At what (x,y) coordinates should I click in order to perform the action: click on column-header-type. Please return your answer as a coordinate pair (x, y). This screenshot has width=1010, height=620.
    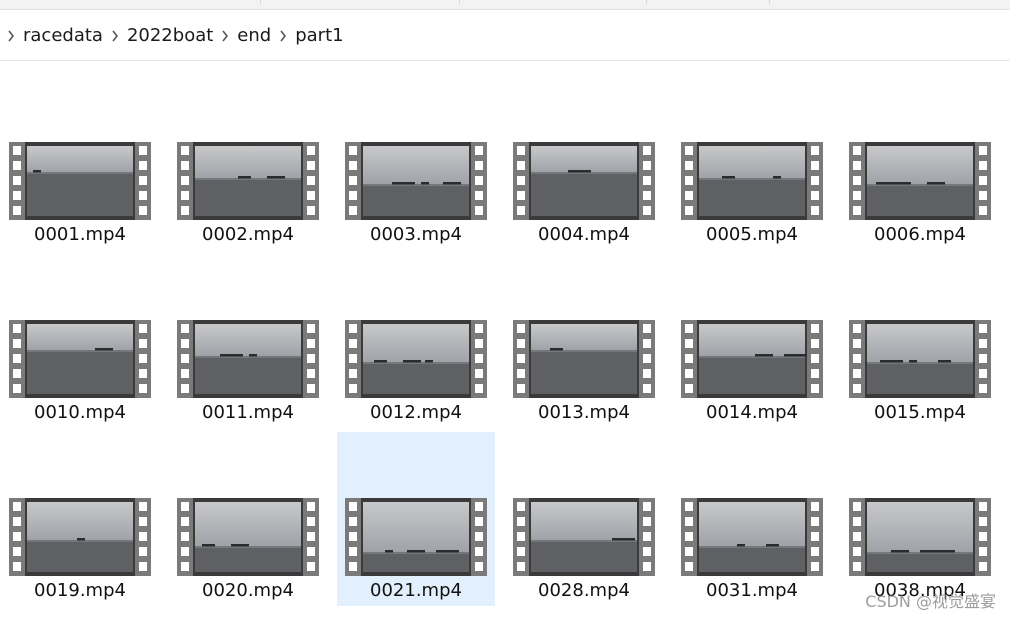
    Looking at the image, I should click on (553, 2).